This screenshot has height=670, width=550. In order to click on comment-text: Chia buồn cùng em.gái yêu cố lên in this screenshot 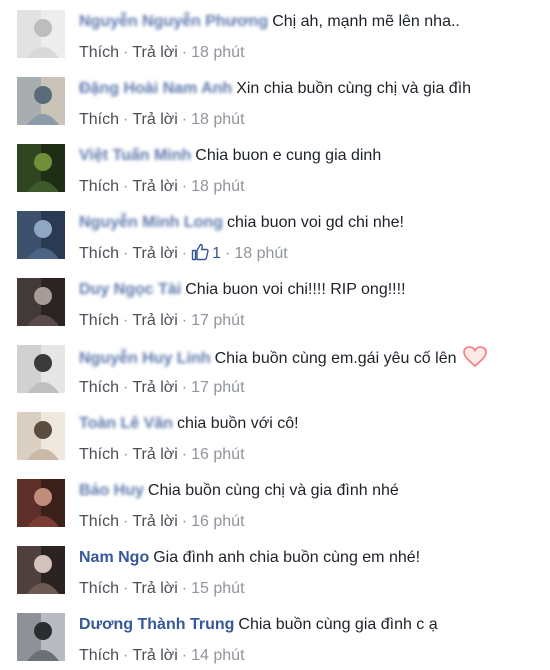, I will do `click(335, 358)`.